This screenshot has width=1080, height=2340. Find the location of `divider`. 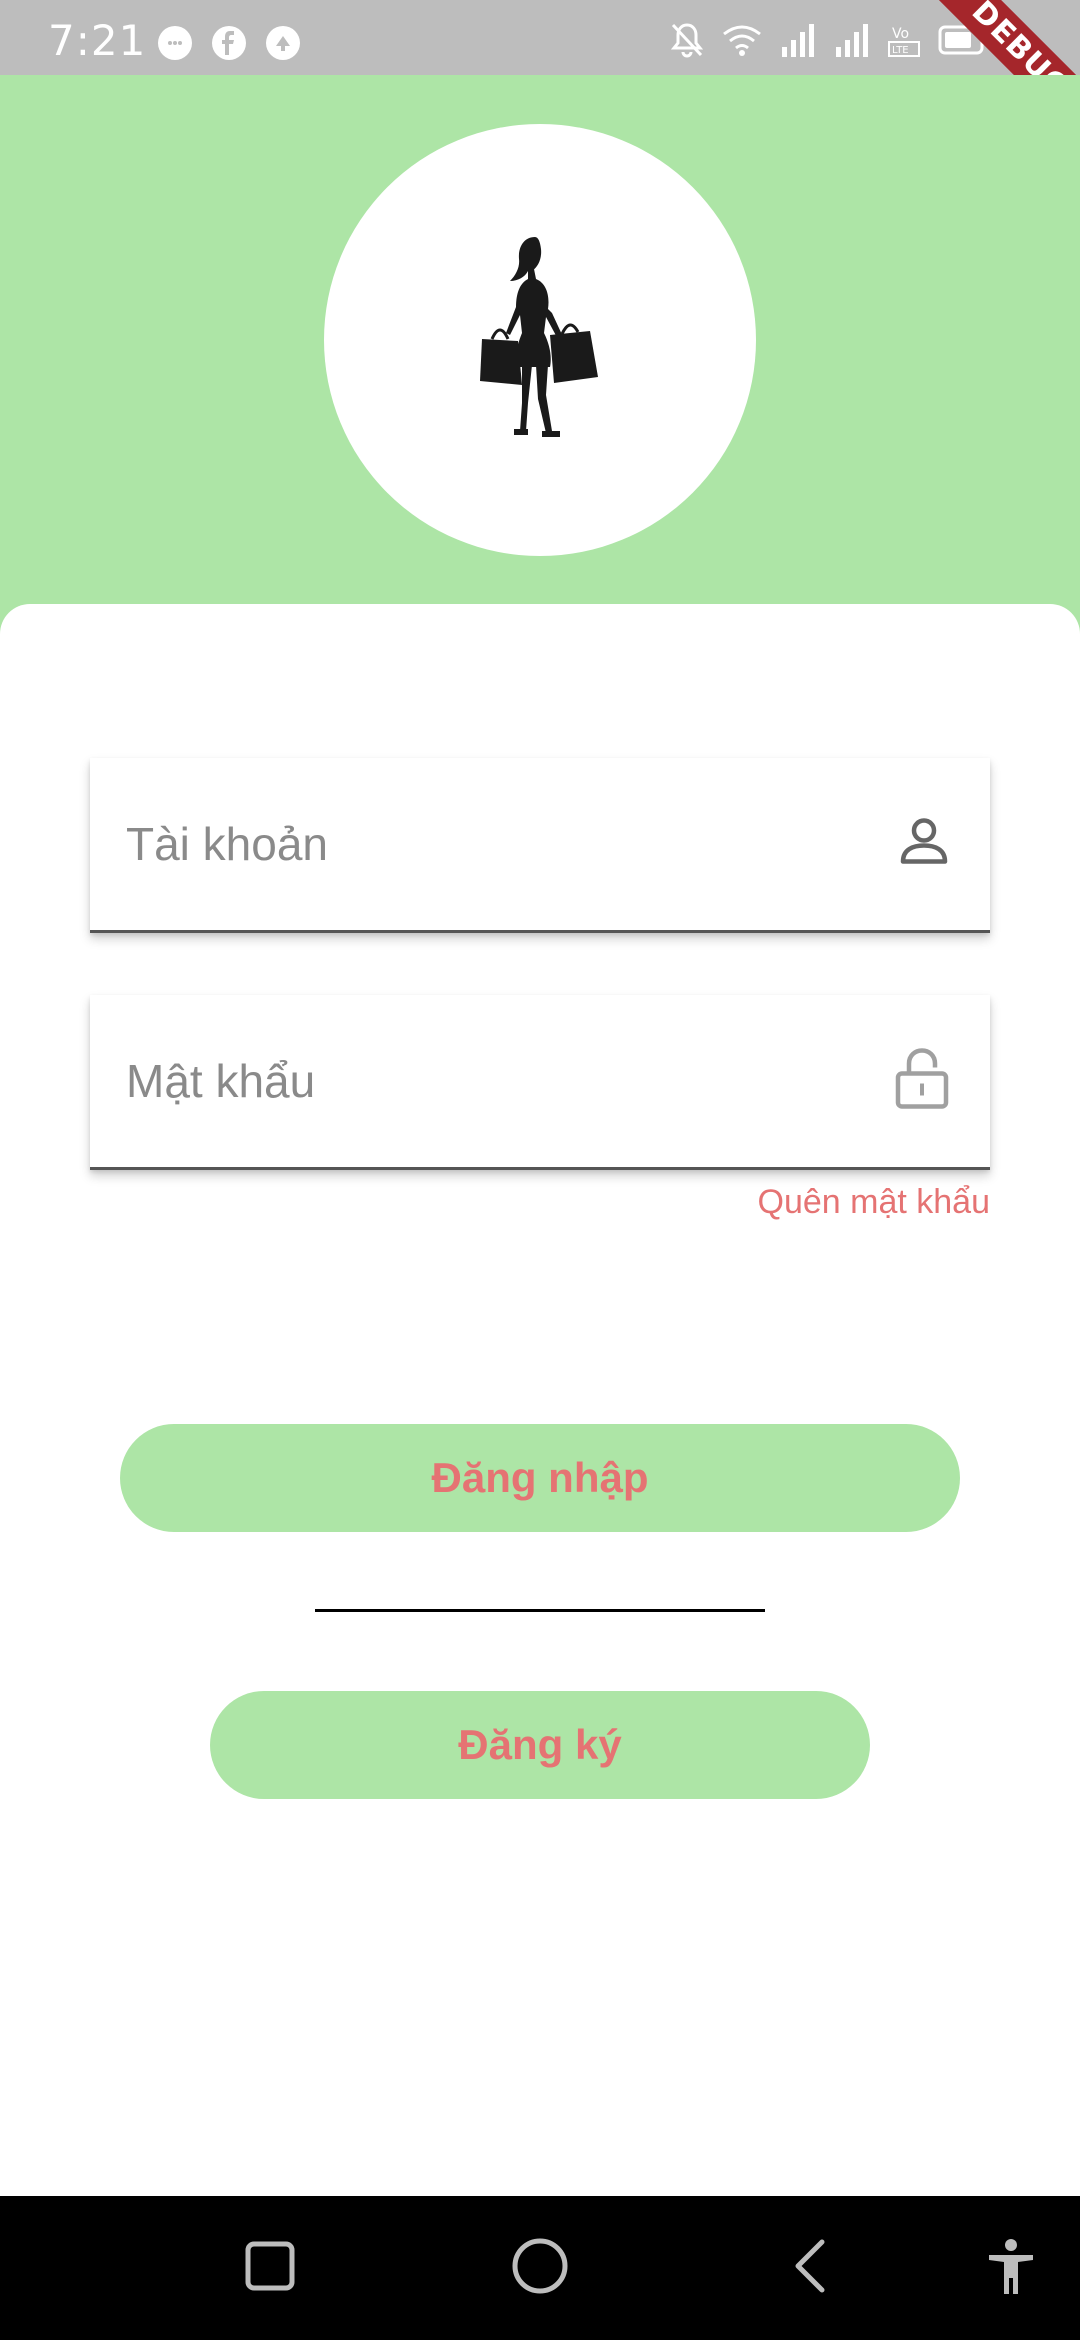

divider is located at coordinates (540, 1610).